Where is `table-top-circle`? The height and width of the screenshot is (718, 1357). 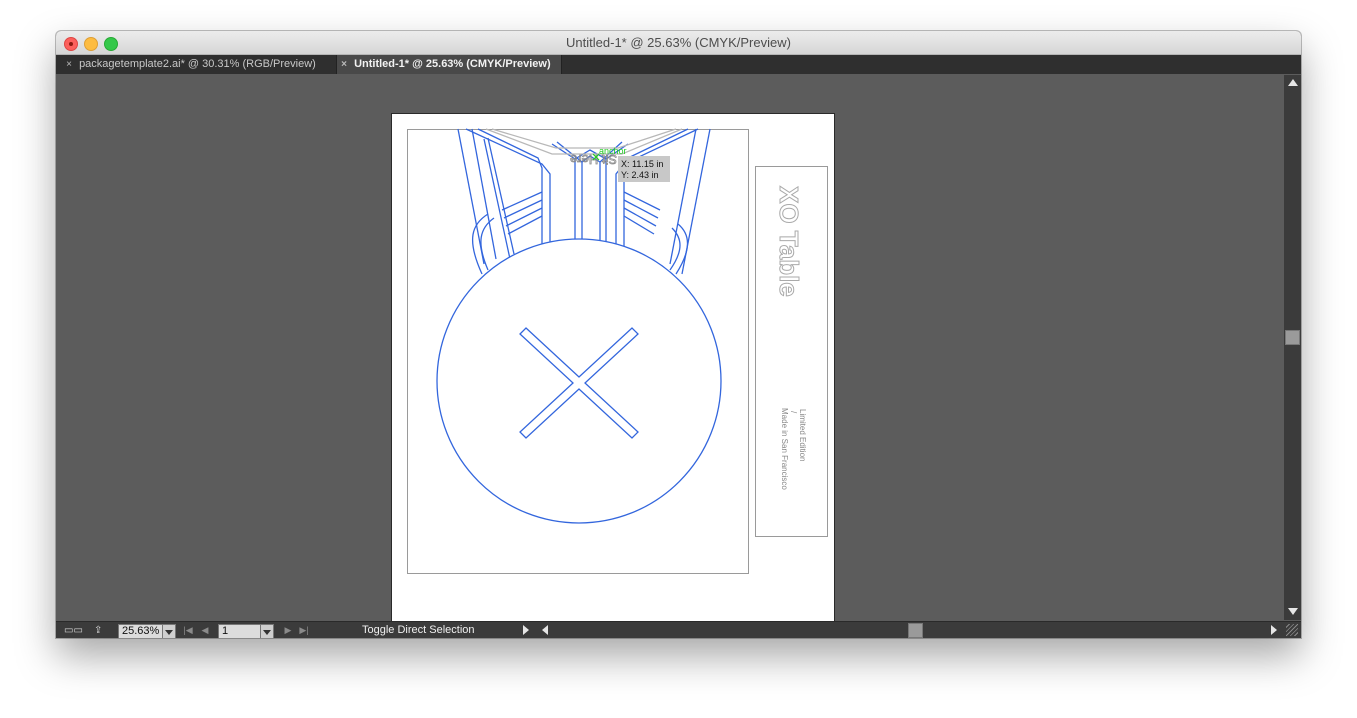 table-top-circle is located at coordinates (579, 381).